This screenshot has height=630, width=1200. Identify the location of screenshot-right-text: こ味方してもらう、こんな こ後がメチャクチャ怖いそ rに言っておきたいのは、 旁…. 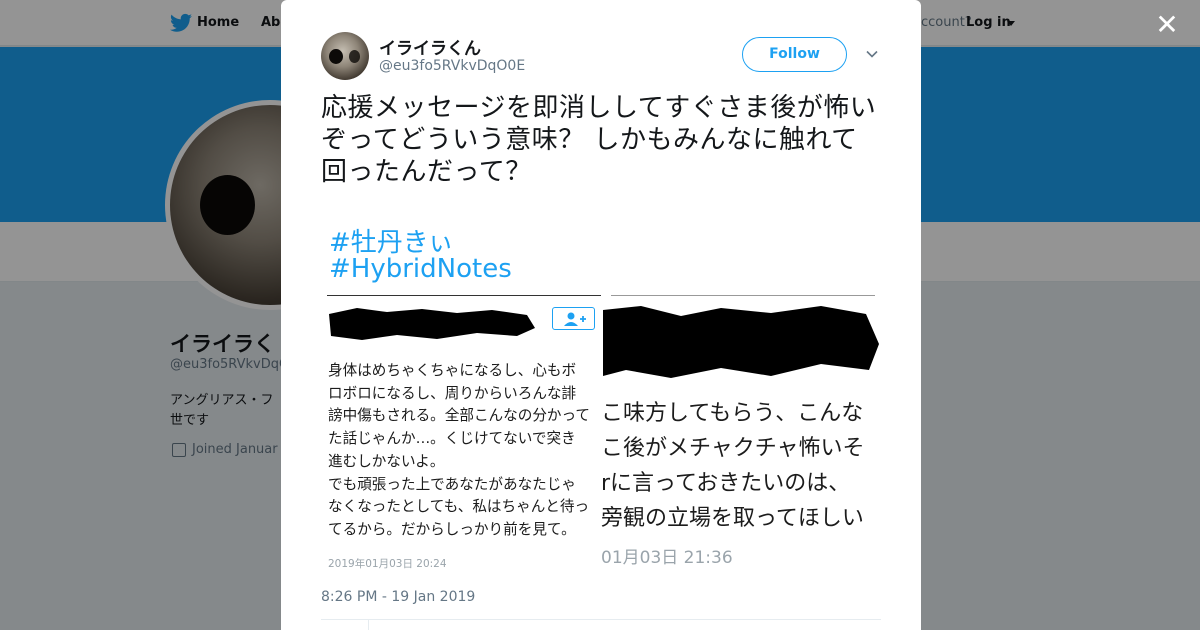
(741, 466).